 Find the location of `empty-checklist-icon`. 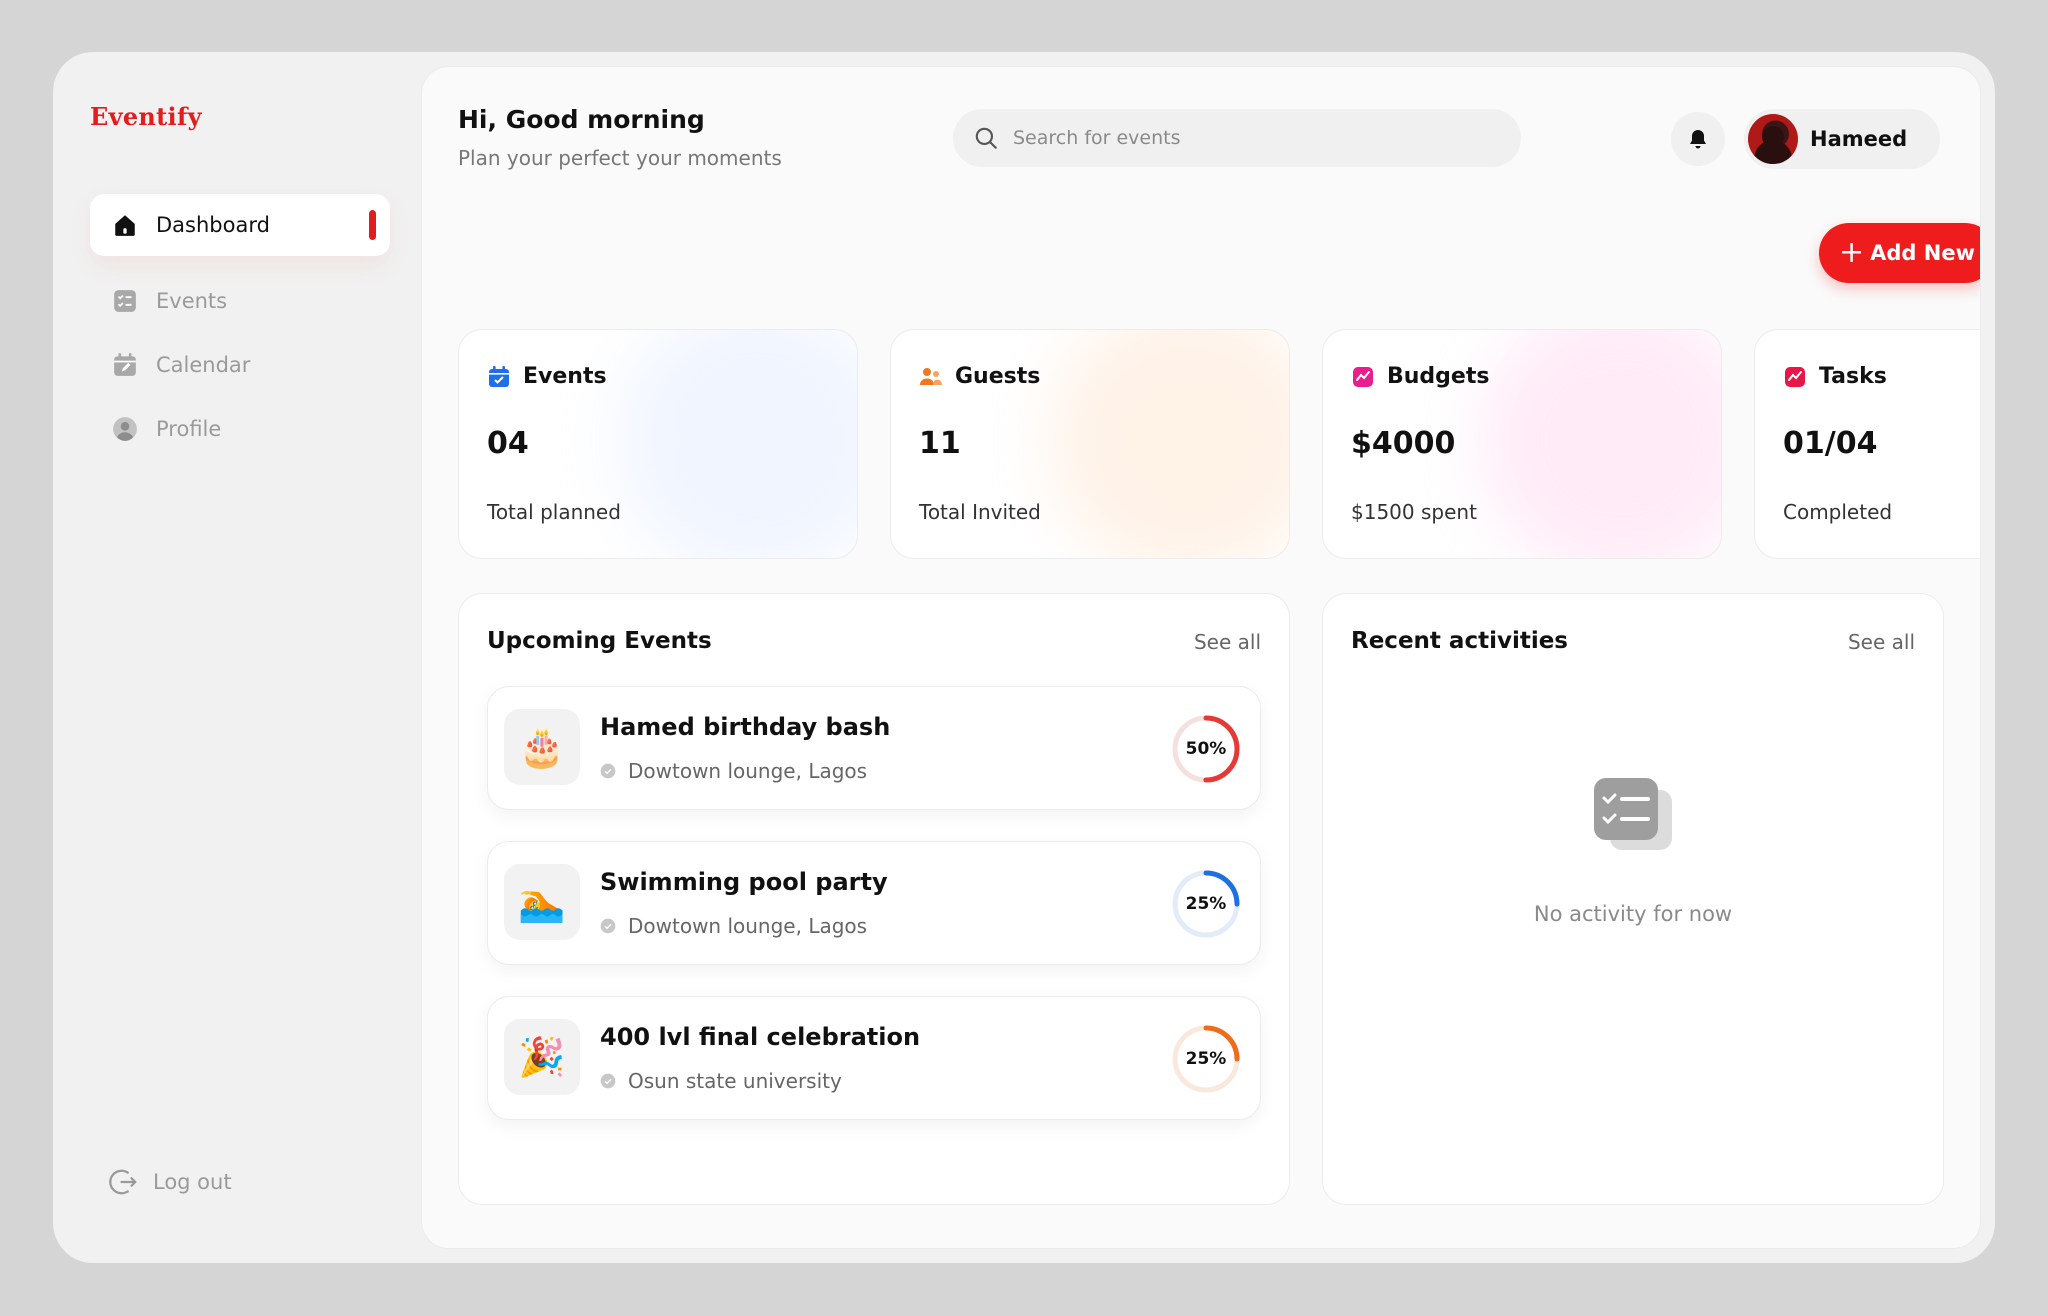

empty-checklist-icon is located at coordinates (1633, 814).